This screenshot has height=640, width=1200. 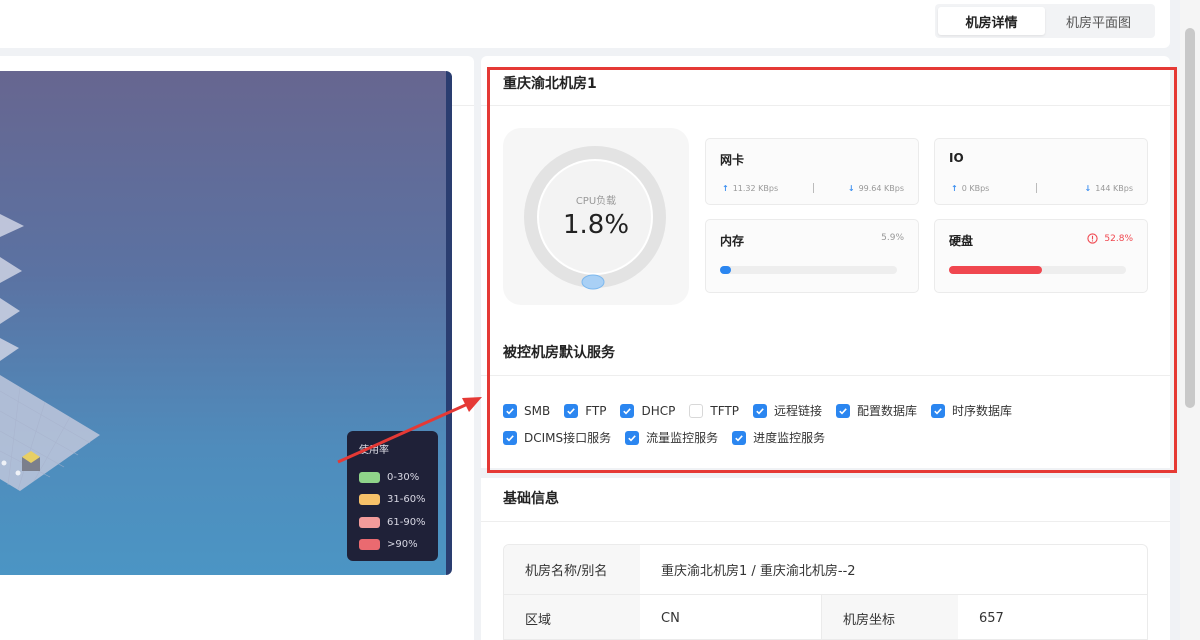 I want to click on legend-item: 0-30%, so click(x=392, y=477).